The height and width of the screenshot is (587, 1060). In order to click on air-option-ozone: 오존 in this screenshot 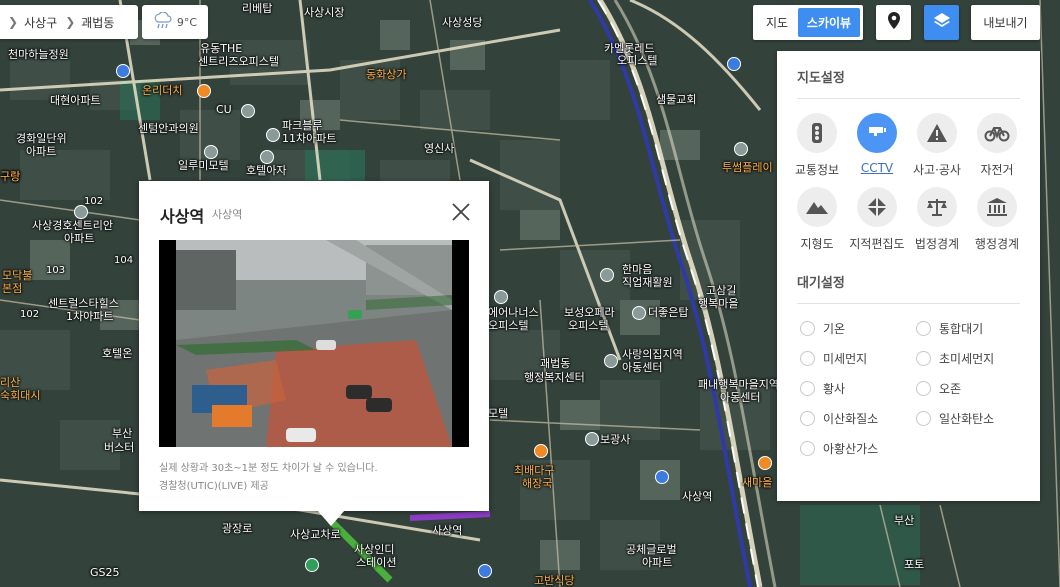, I will do `click(974, 388)`.